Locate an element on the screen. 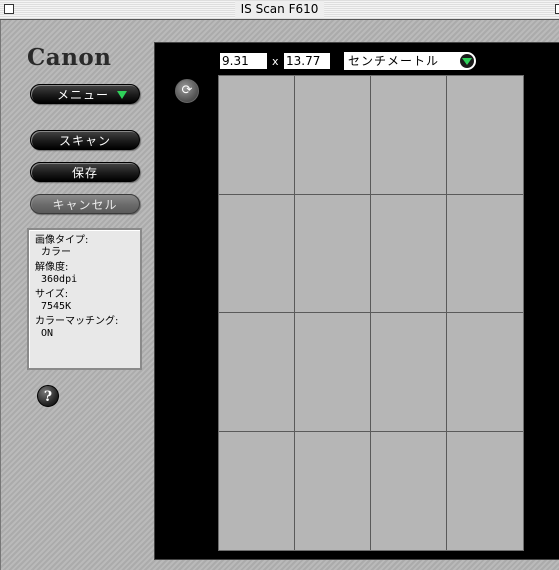  menu-button-label: メニュー is located at coordinates (83, 95).